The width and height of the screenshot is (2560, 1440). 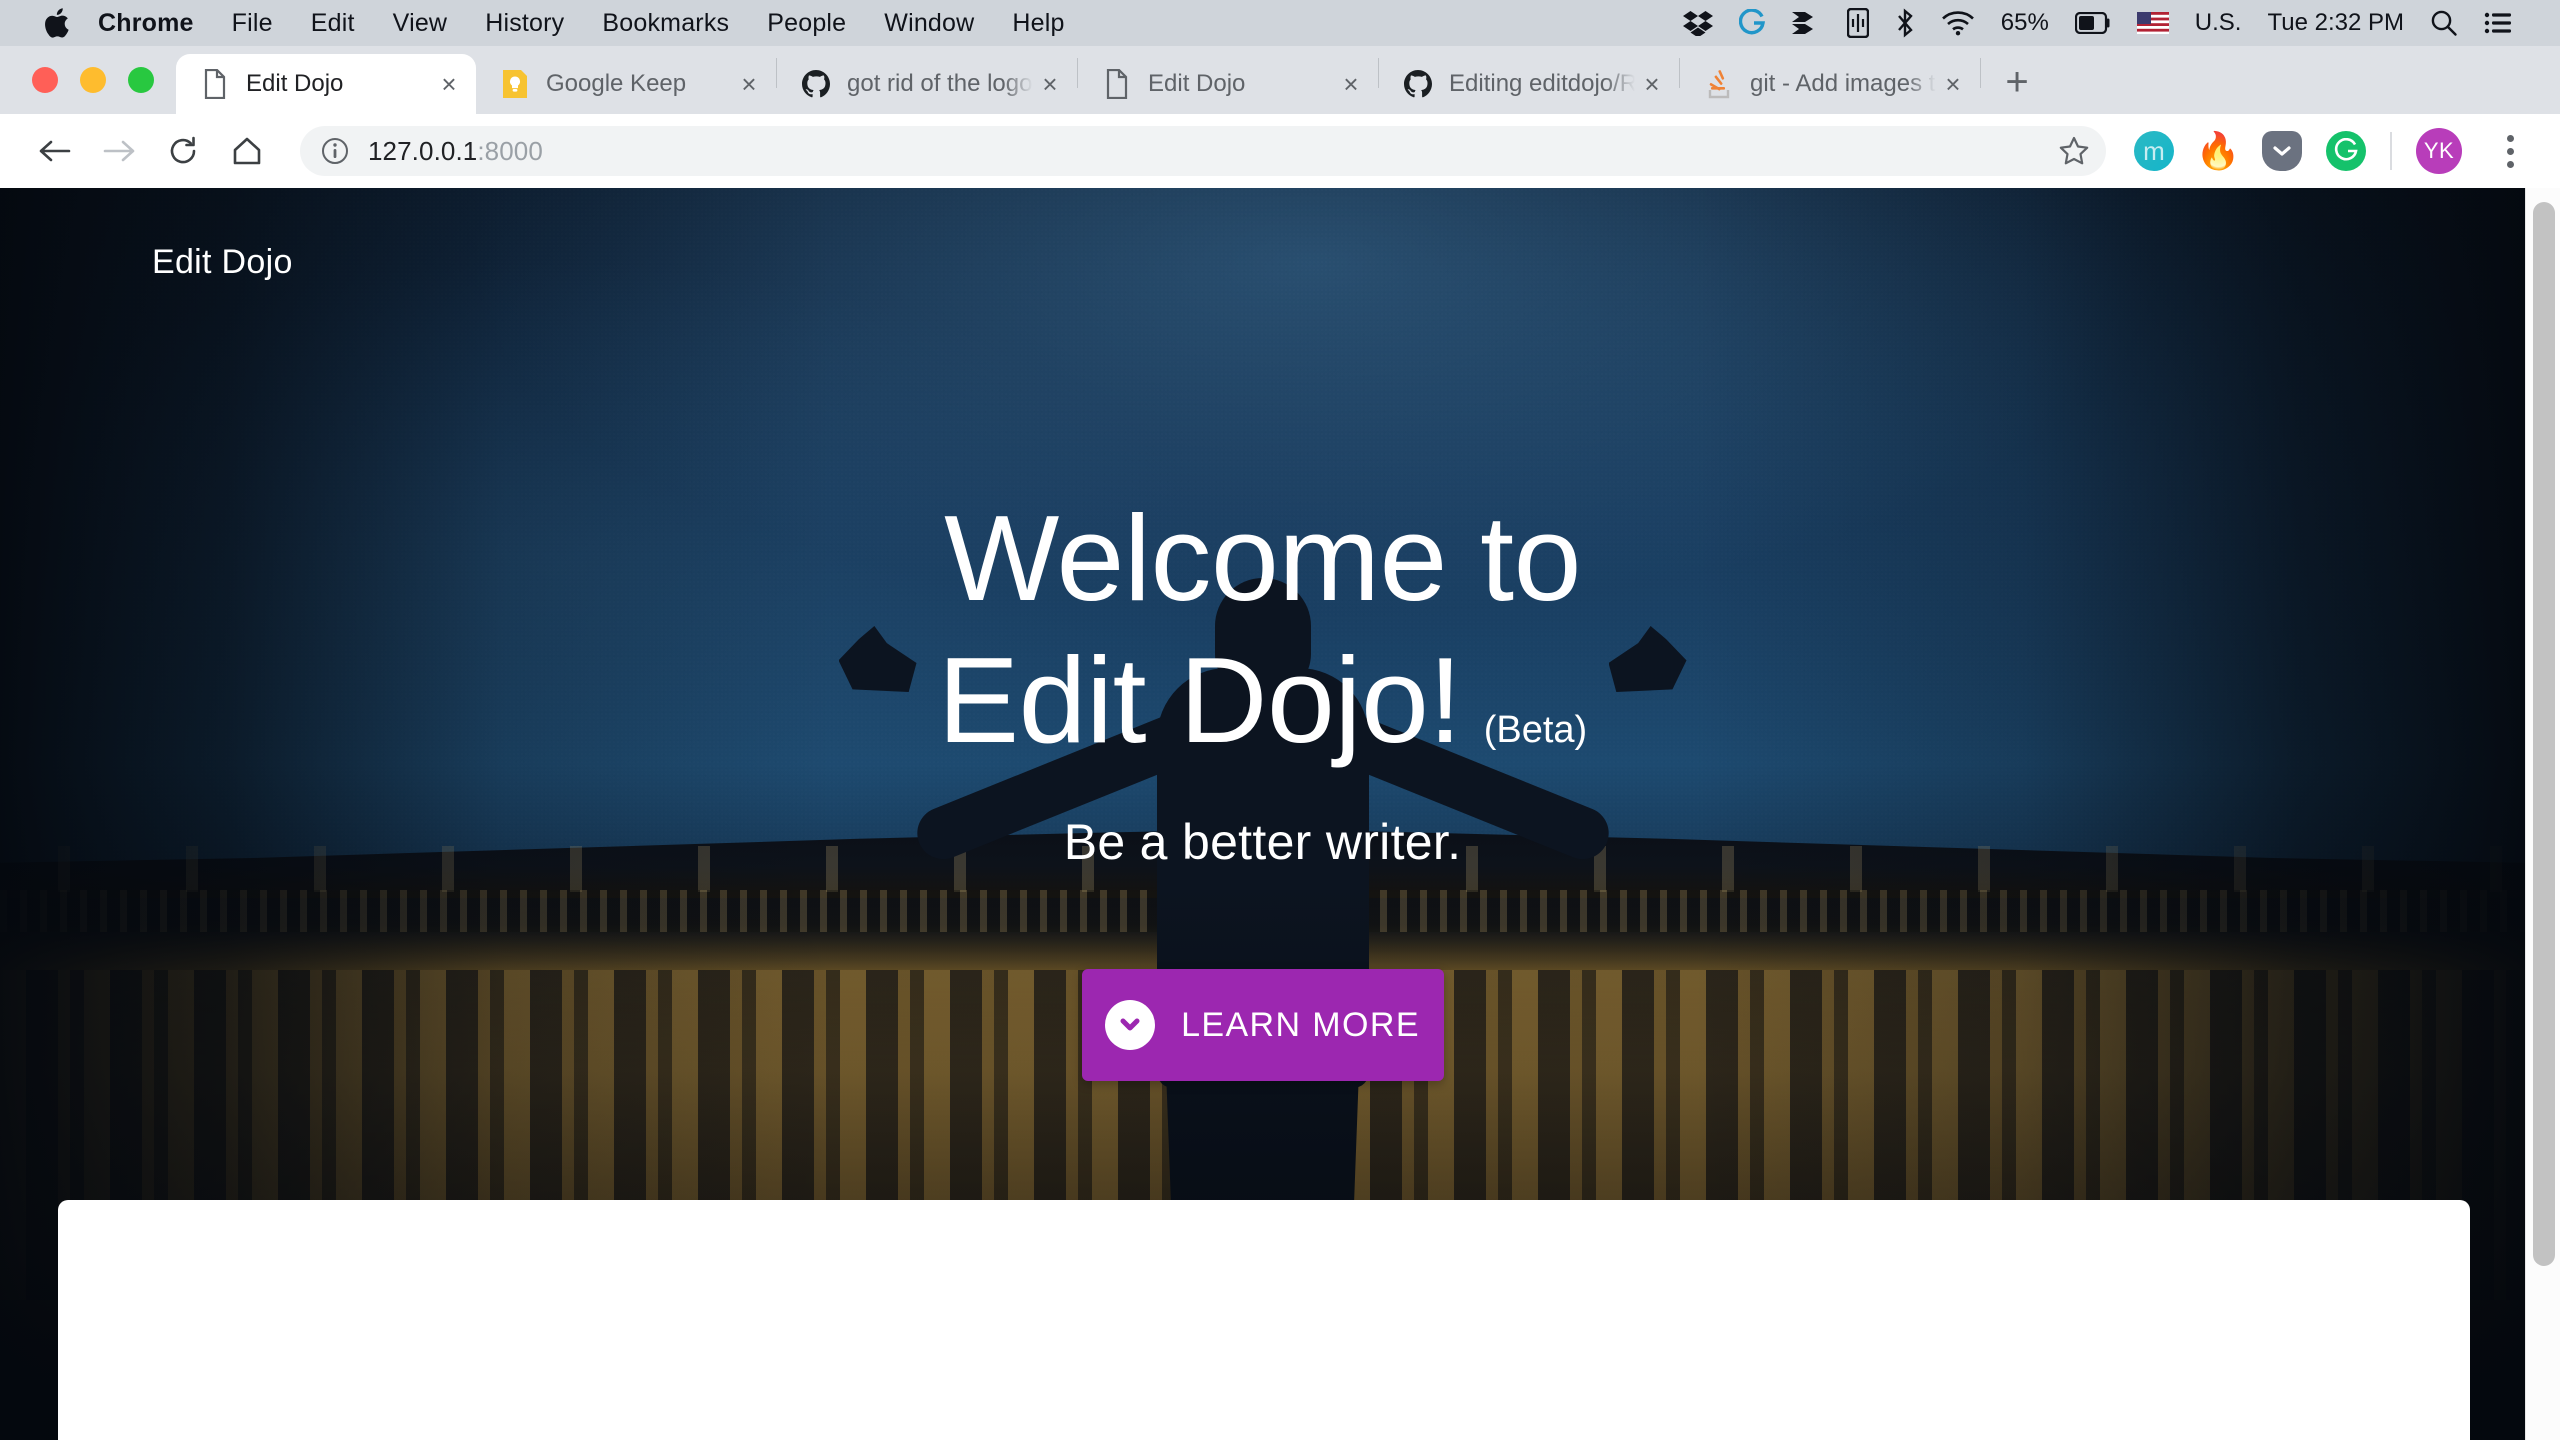 I want to click on menu-item-help: Help, so click(x=1038, y=23).